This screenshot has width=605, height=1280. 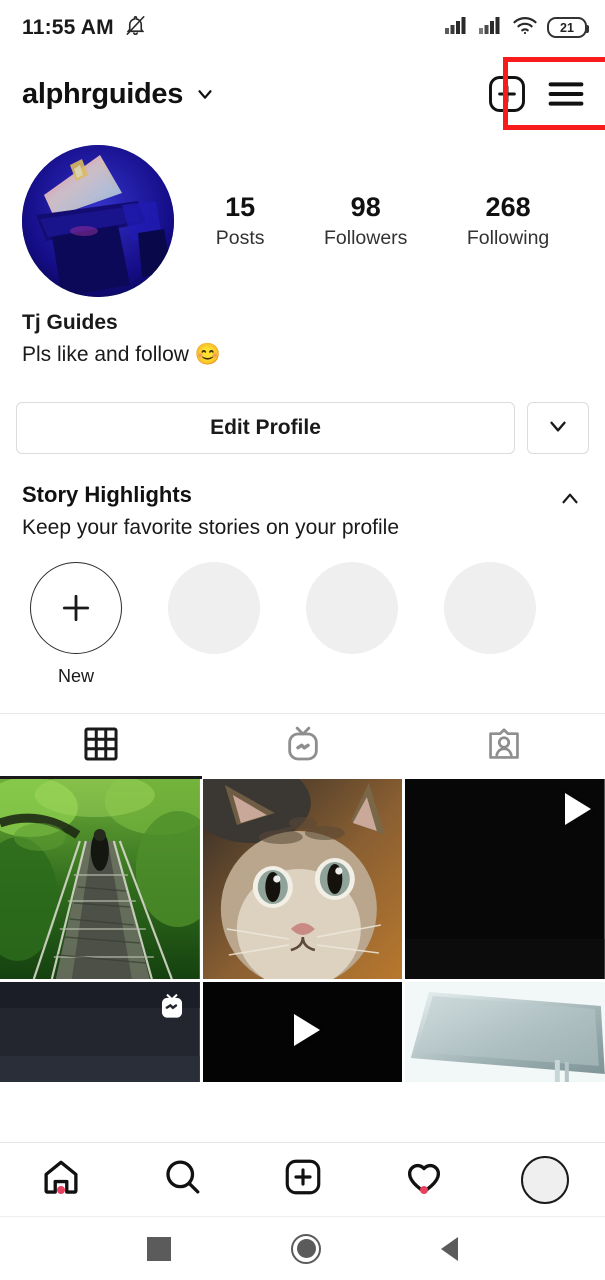 What do you see at coordinates (121, 354) in the screenshot?
I see `bio-text: Pls like and follow 😊` at bounding box center [121, 354].